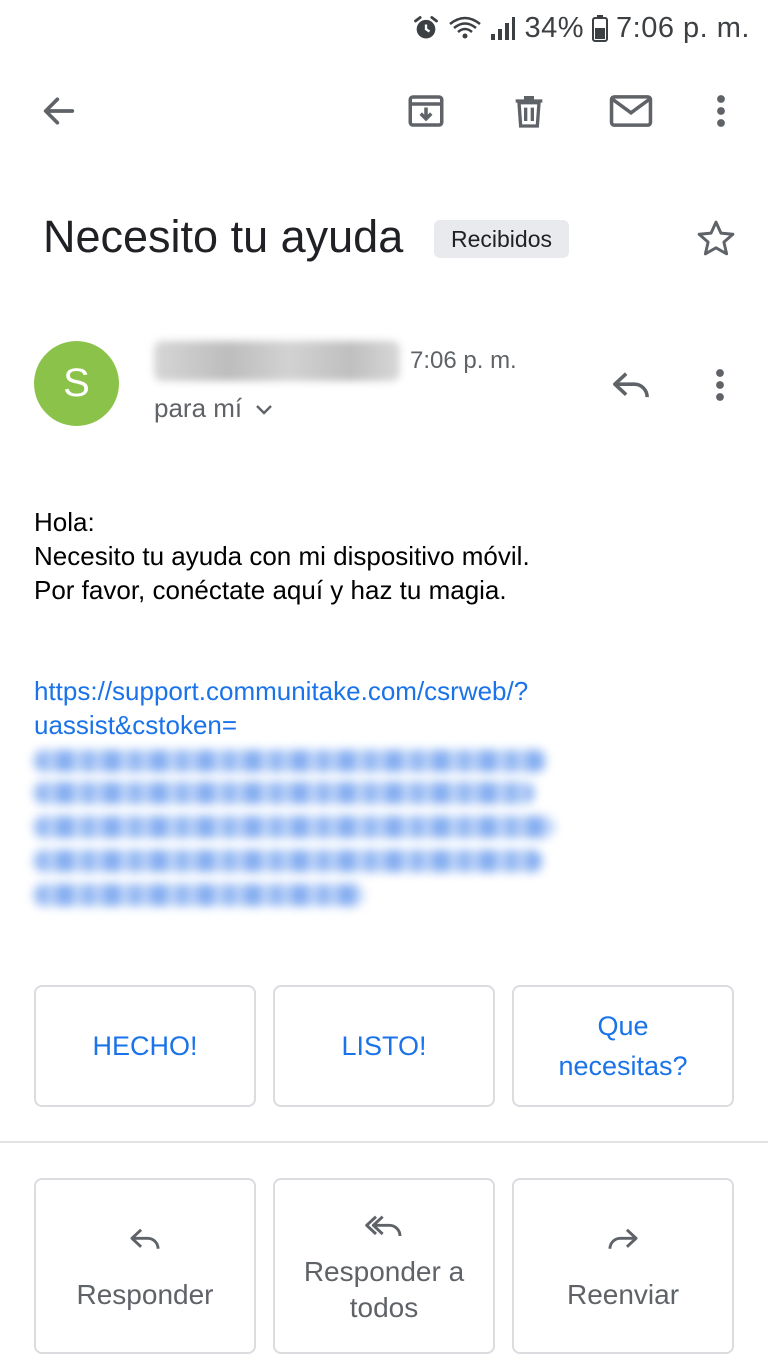  What do you see at coordinates (145, 1046) in the screenshot?
I see `smart-reply-button: HECHO!` at bounding box center [145, 1046].